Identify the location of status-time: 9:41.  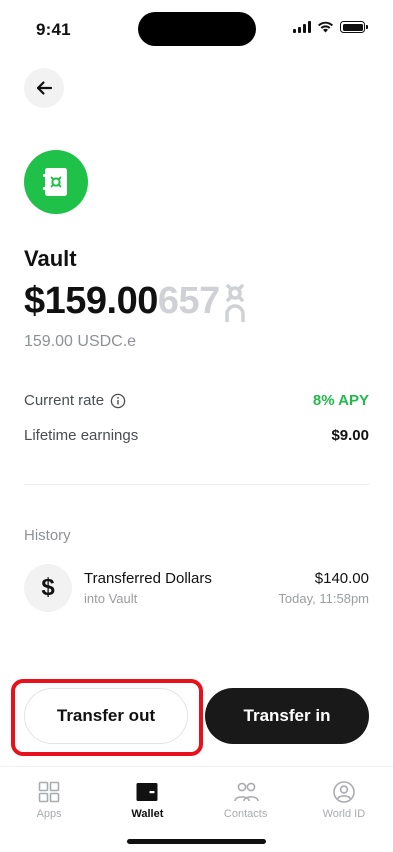
(53, 29).